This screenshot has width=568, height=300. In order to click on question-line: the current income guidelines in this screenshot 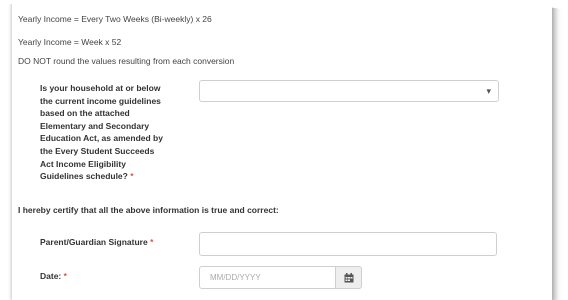, I will do `click(100, 100)`.